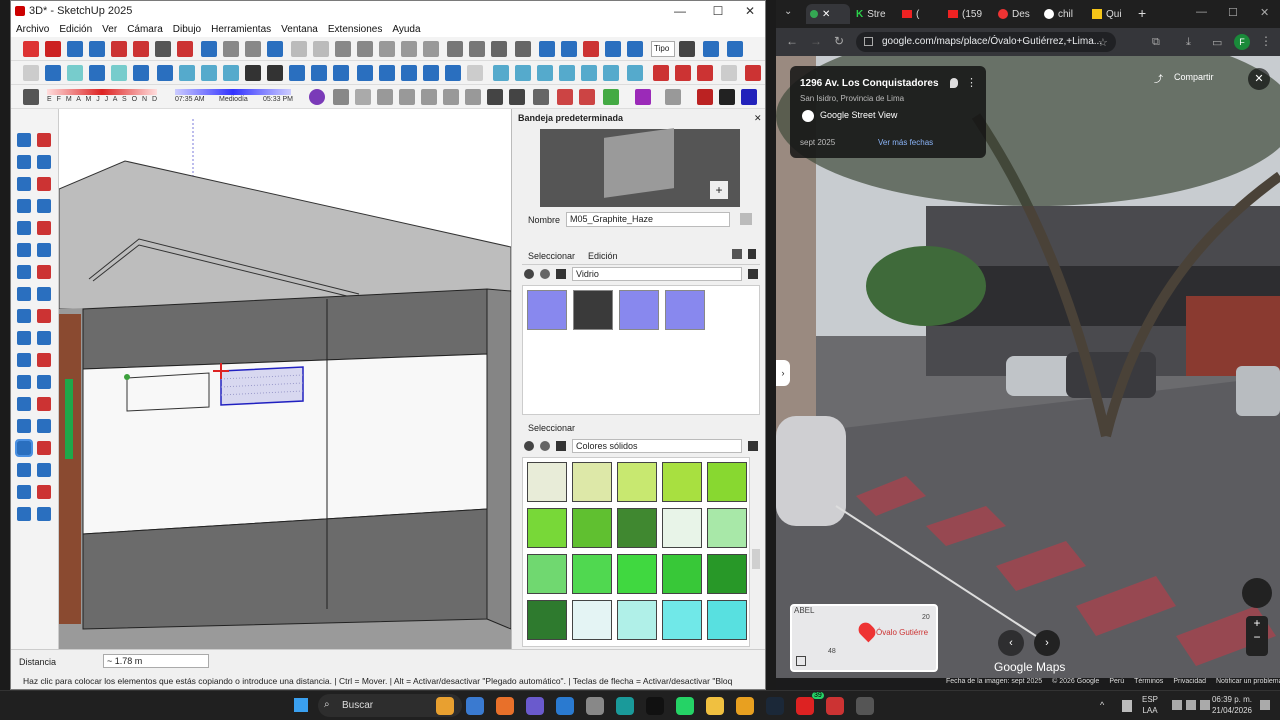  What do you see at coordinates (1257, 636) in the screenshot?
I see `zoom-controls: + −` at bounding box center [1257, 636].